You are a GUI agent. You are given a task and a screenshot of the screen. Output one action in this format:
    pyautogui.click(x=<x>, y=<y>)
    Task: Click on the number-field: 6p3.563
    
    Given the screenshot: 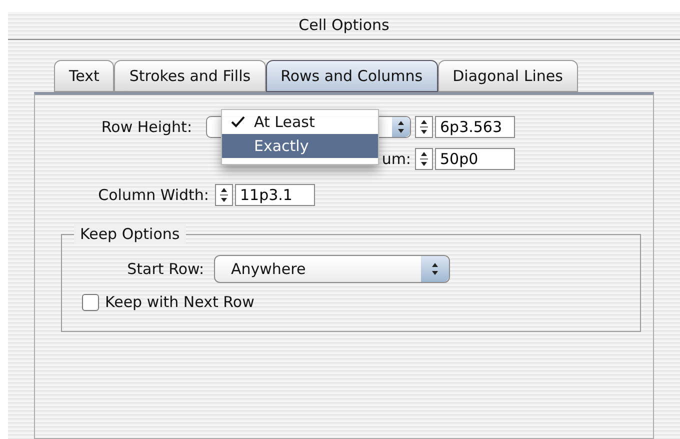 What is the action you would take?
    pyautogui.click(x=475, y=127)
    